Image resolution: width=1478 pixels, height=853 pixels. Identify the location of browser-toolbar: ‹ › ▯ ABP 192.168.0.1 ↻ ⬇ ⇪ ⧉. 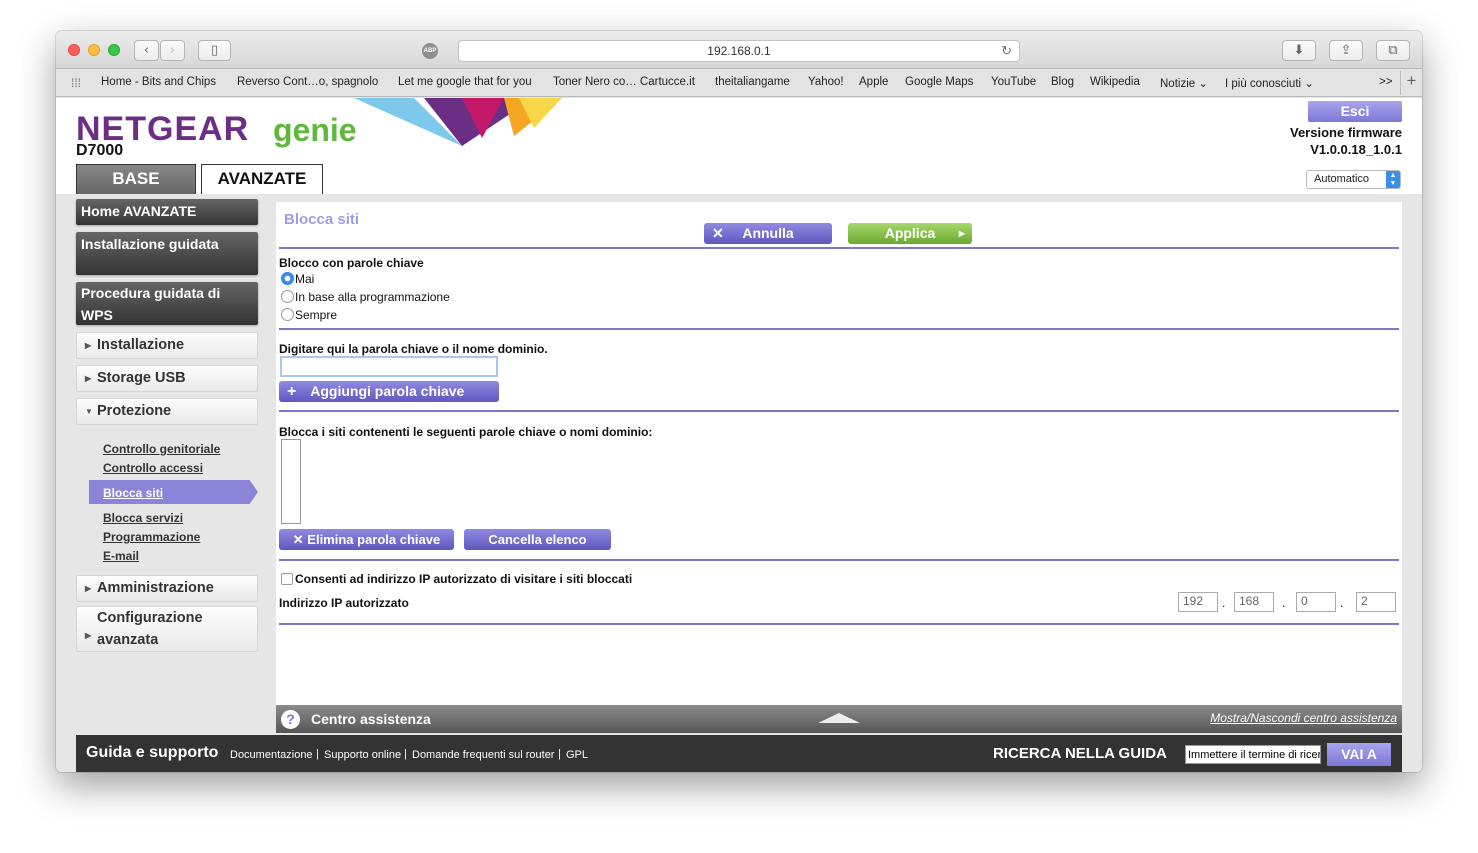
(739, 50).